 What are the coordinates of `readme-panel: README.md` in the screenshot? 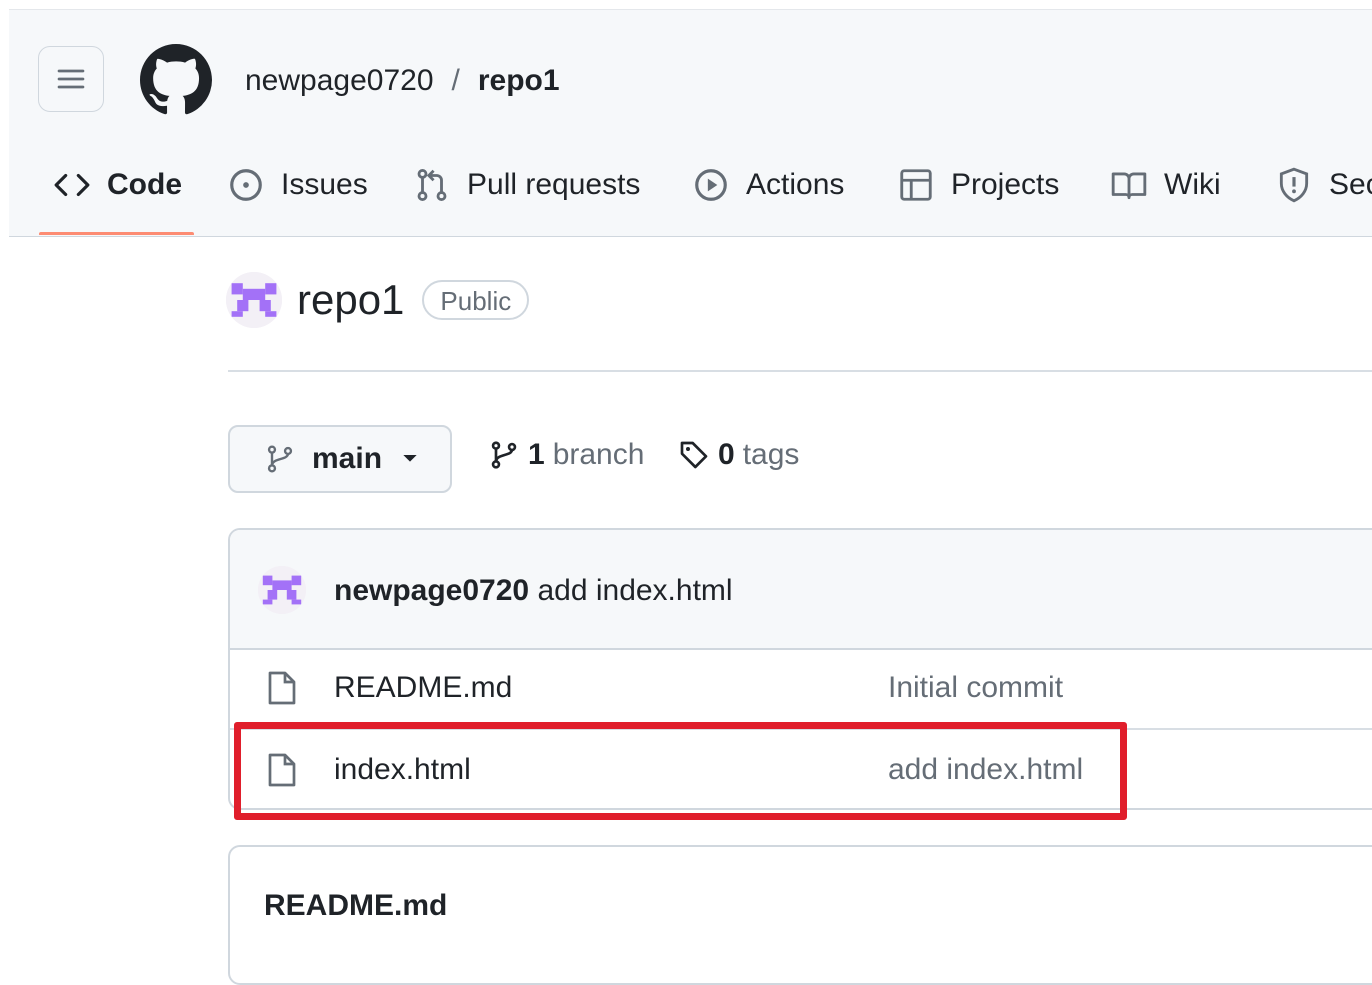 It's located at (800, 915).